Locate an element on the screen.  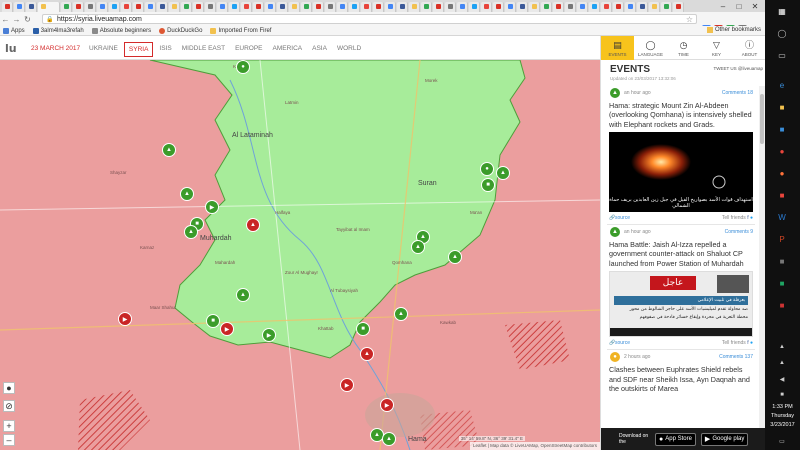
twitter-icon: ● is located at coordinates (751, 343).